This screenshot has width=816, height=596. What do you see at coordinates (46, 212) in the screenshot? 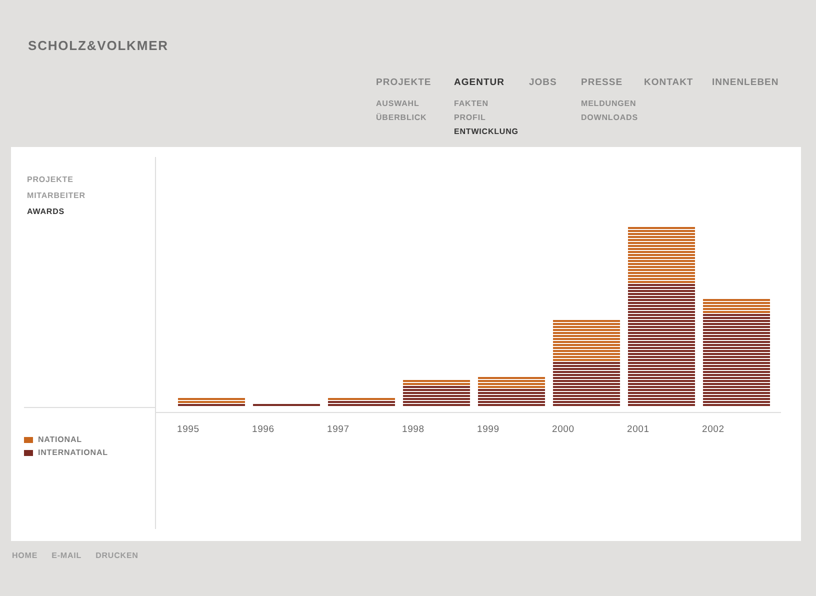
I see `side-menu-link: AWARDS` at bounding box center [46, 212].